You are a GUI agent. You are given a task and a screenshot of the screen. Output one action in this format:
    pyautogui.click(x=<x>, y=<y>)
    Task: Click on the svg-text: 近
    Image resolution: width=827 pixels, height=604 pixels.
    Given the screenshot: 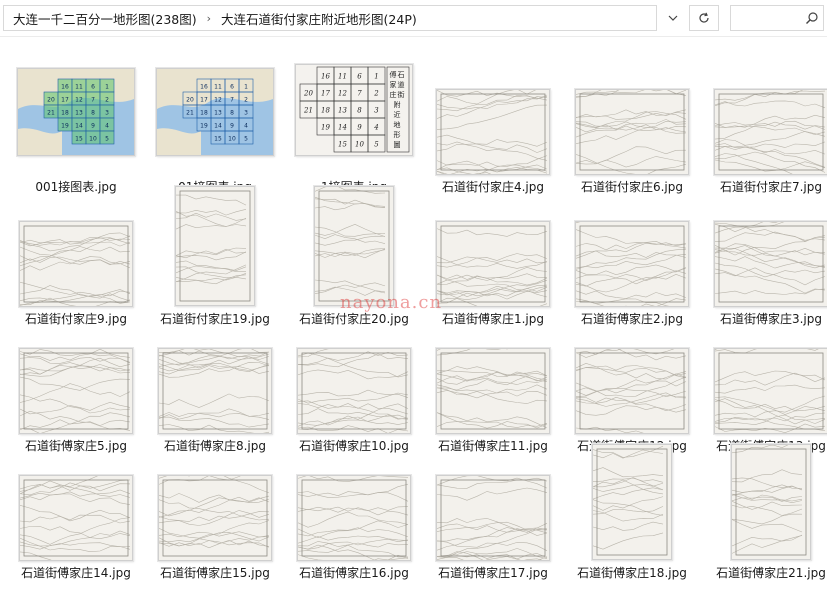 What is the action you would take?
    pyautogui.click(x=397, y=114)
    